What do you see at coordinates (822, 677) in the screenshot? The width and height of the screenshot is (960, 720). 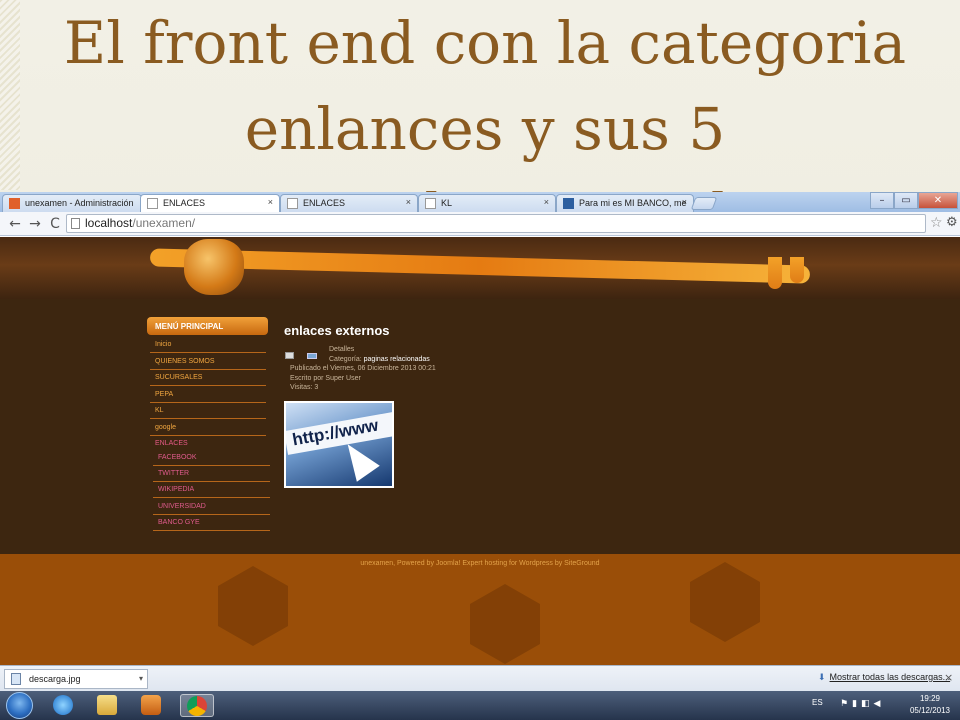 I see `download-arrow-icon: ⬇` at bounding box center [822, 677].